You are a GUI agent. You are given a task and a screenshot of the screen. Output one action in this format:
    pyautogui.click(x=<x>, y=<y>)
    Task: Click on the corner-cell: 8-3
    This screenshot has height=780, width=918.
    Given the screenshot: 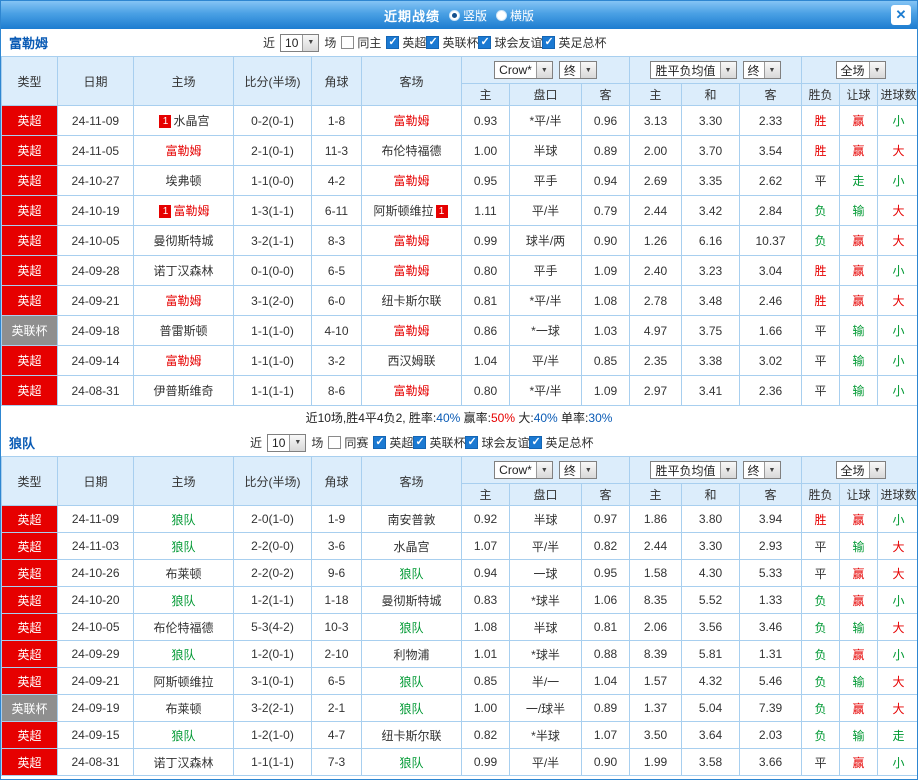 What is the action you would take?
    pyautogui.click(x=336, y=240)
    